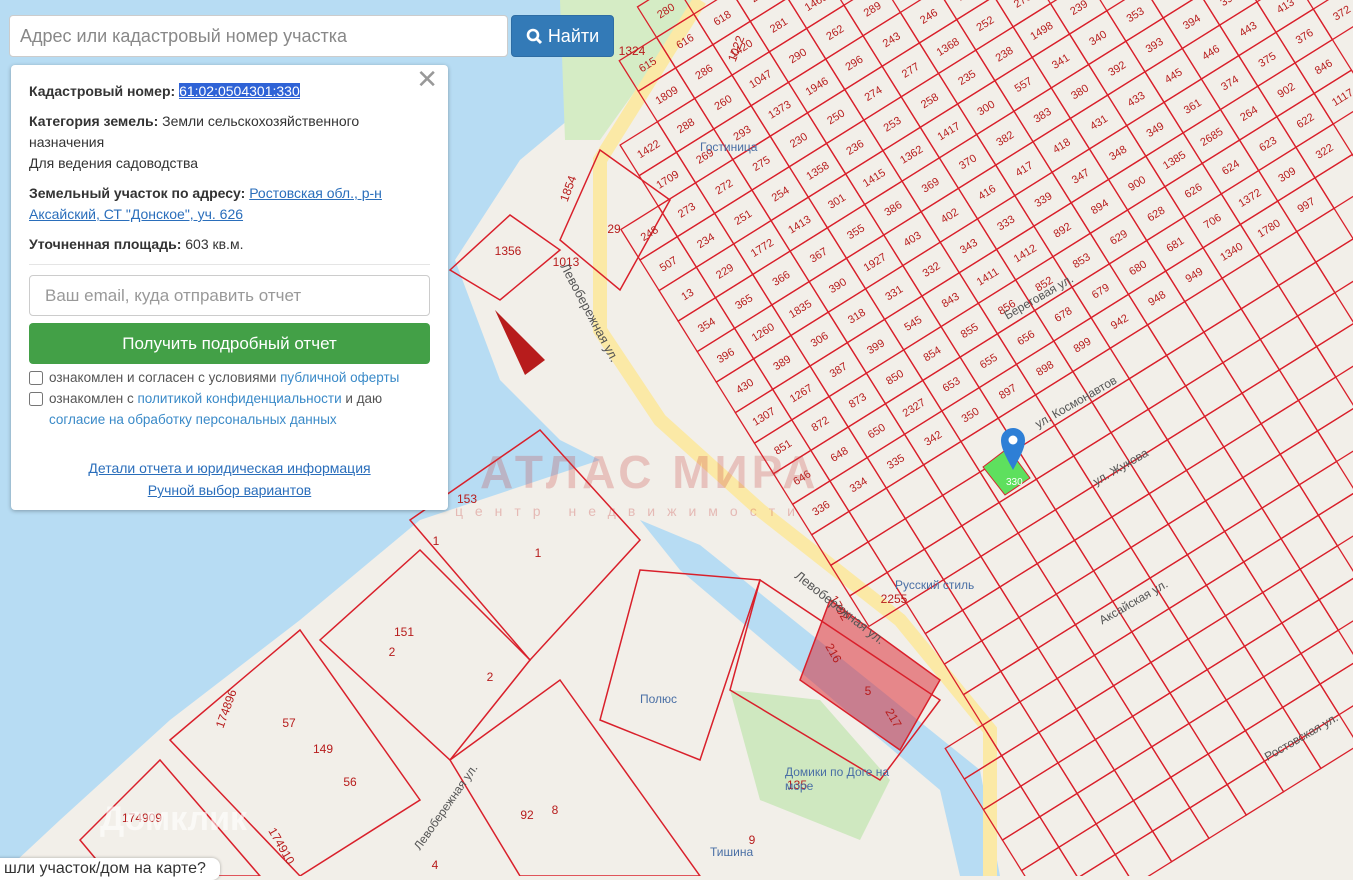  Describe the element at coordinates (650, 472) in the screenshot. I see `atlas-watermark: АТЛАС МИРА` at that location.